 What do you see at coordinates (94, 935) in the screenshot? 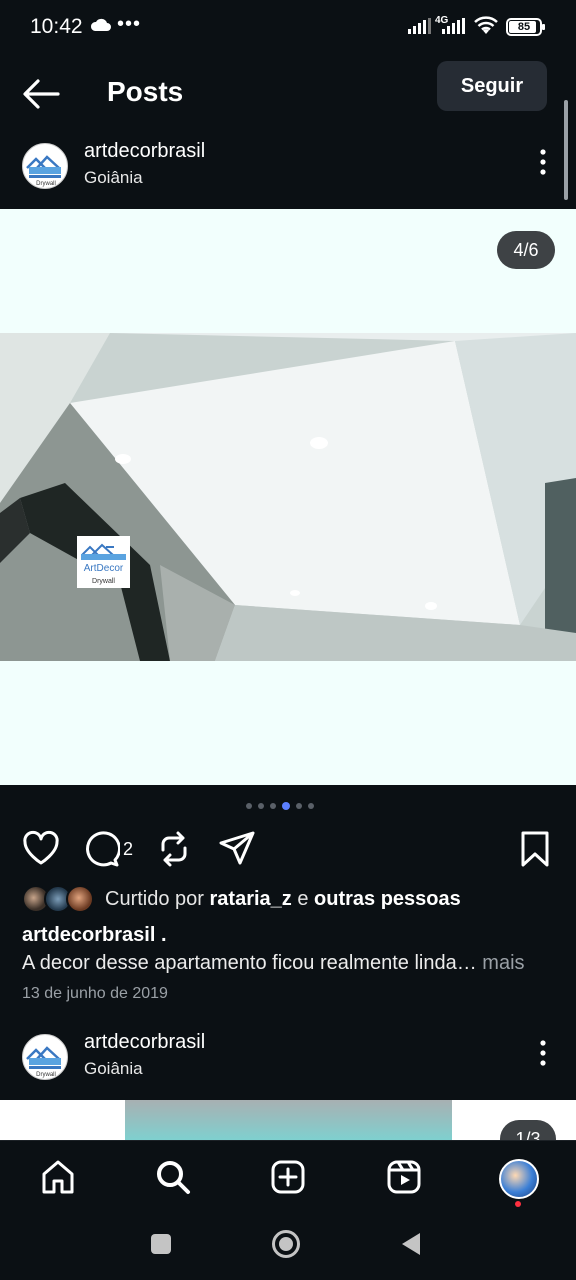
I see `caption-username: artdecorbrasil .` at bounding box center [94, 935].